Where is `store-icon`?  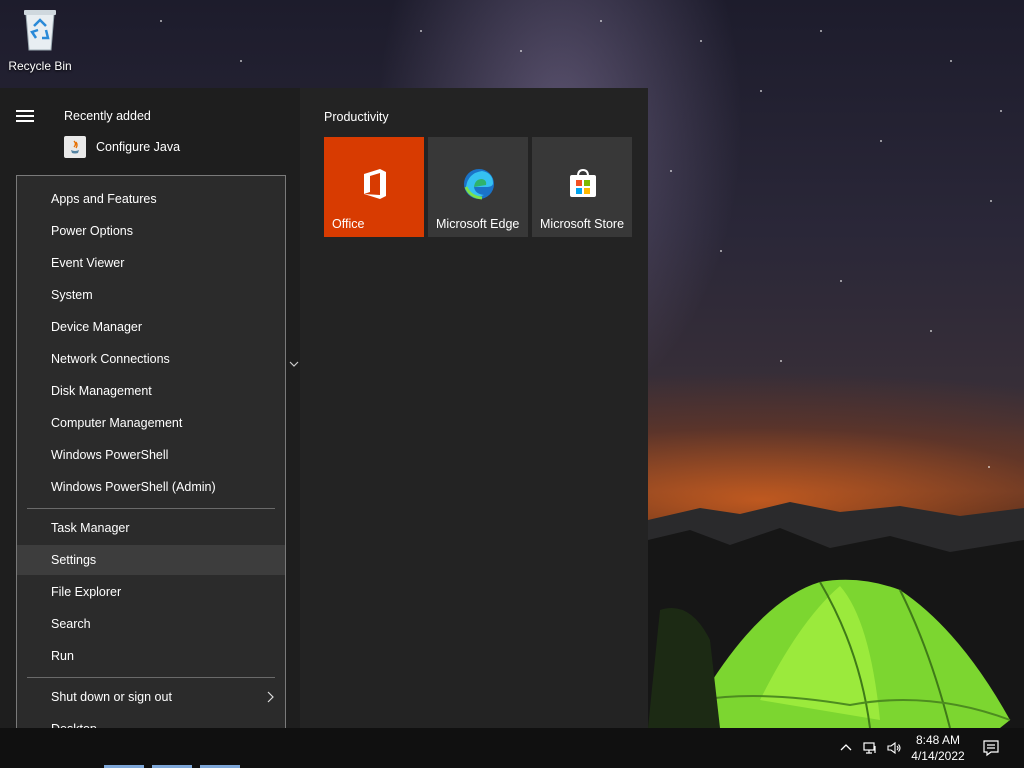
store-icon is located at coordinates (583, 182).